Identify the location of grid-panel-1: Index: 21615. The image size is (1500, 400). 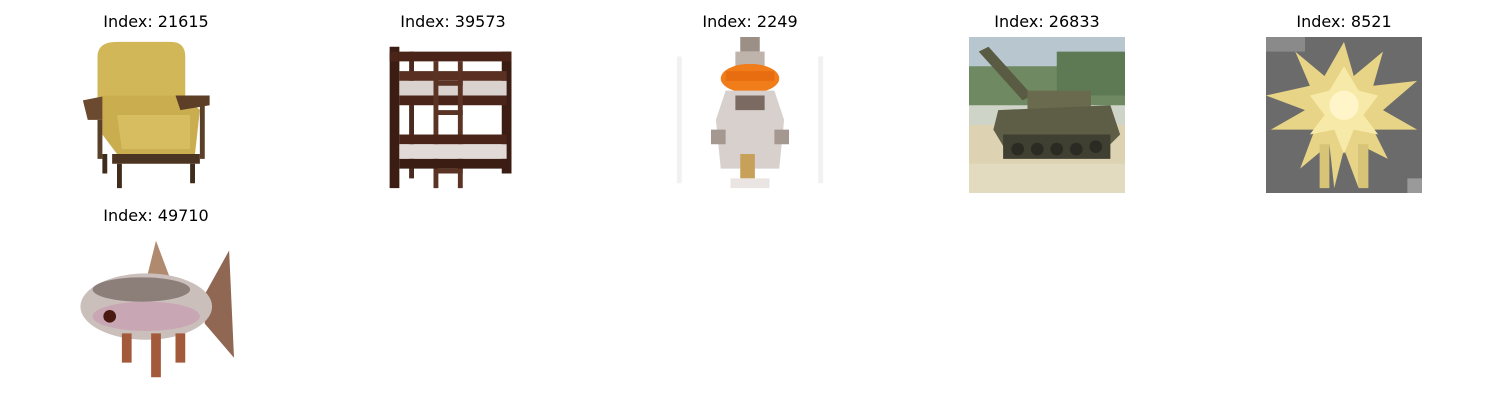
(156, 102).